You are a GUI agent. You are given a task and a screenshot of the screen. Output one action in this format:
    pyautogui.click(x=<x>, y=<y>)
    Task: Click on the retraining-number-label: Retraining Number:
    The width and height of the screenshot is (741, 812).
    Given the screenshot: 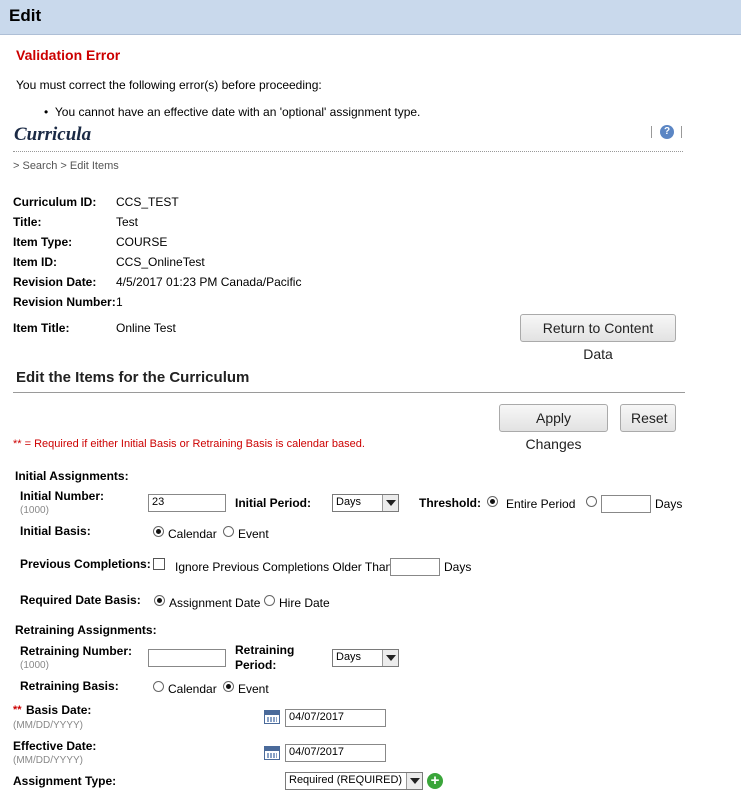 What is the action you would take?
    pyautogui.click(x=76, y=651)
    